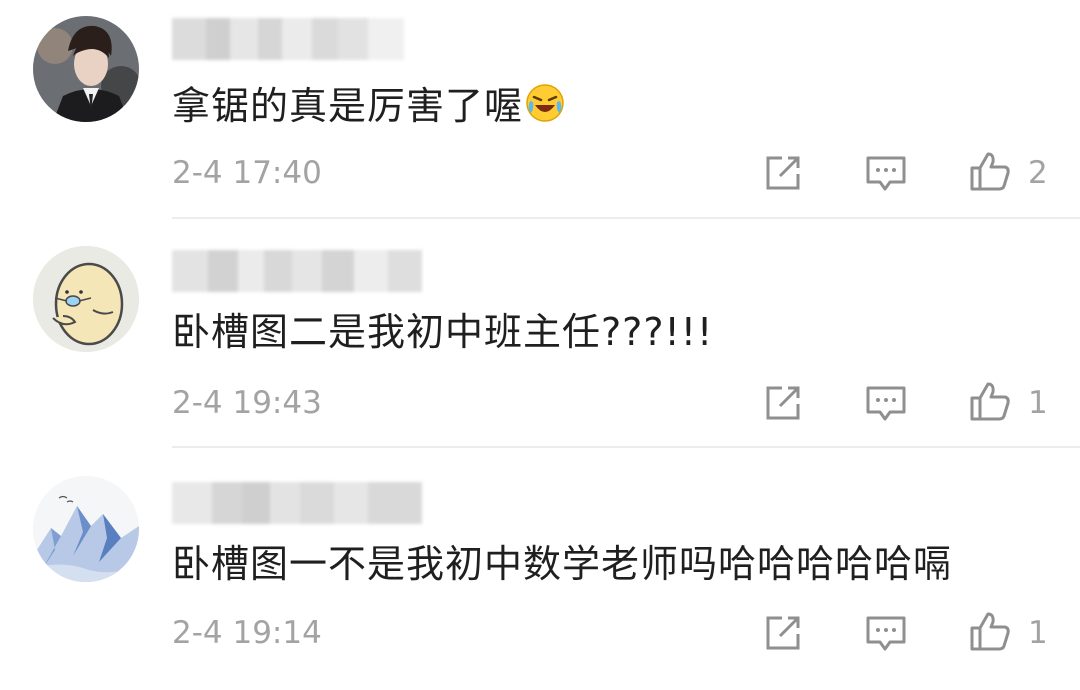 This screenshot has width=1080, height=690. I want to click on laughing-crying-emoji-icon, so click(545, 103).